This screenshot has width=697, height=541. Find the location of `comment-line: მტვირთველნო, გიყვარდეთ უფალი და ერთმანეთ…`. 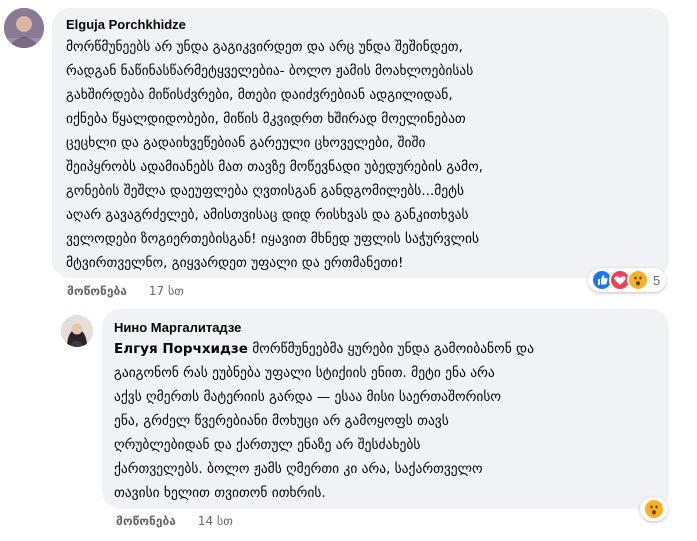

comment-line: მტვირთველნო, გიყვარდეთ უფალი და ერთმანეთ… is located at coordinates (235, 263).